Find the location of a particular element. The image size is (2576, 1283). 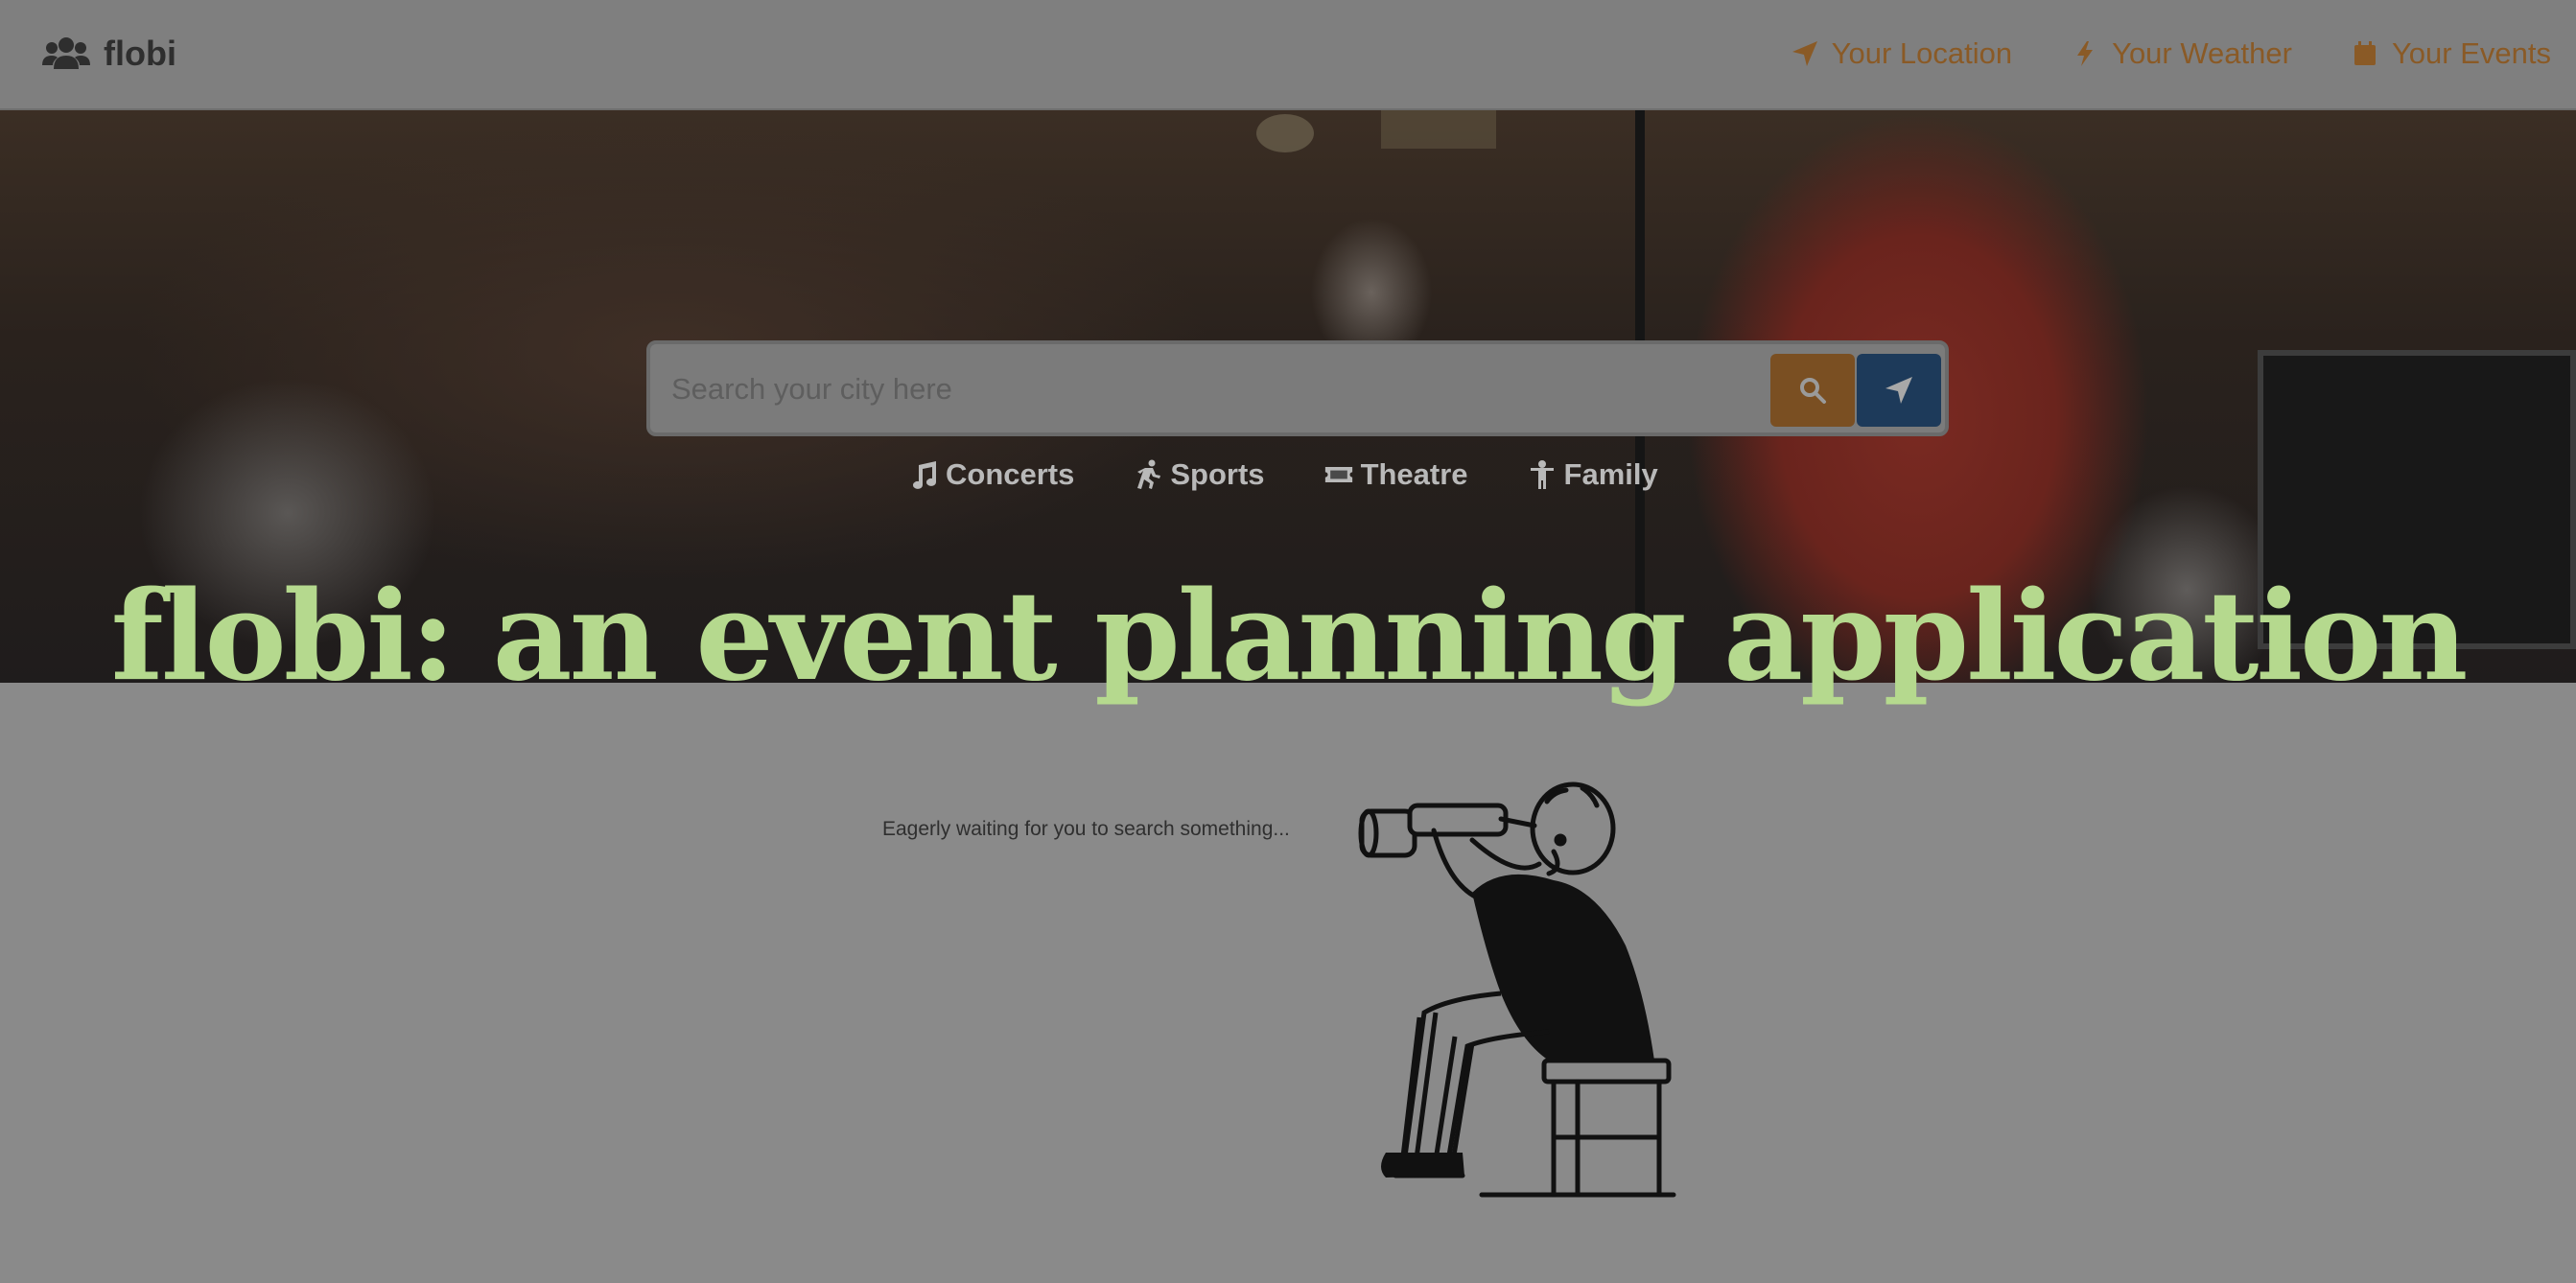

nav-link-label: Your Weather is located at coordinates (2202, 53).